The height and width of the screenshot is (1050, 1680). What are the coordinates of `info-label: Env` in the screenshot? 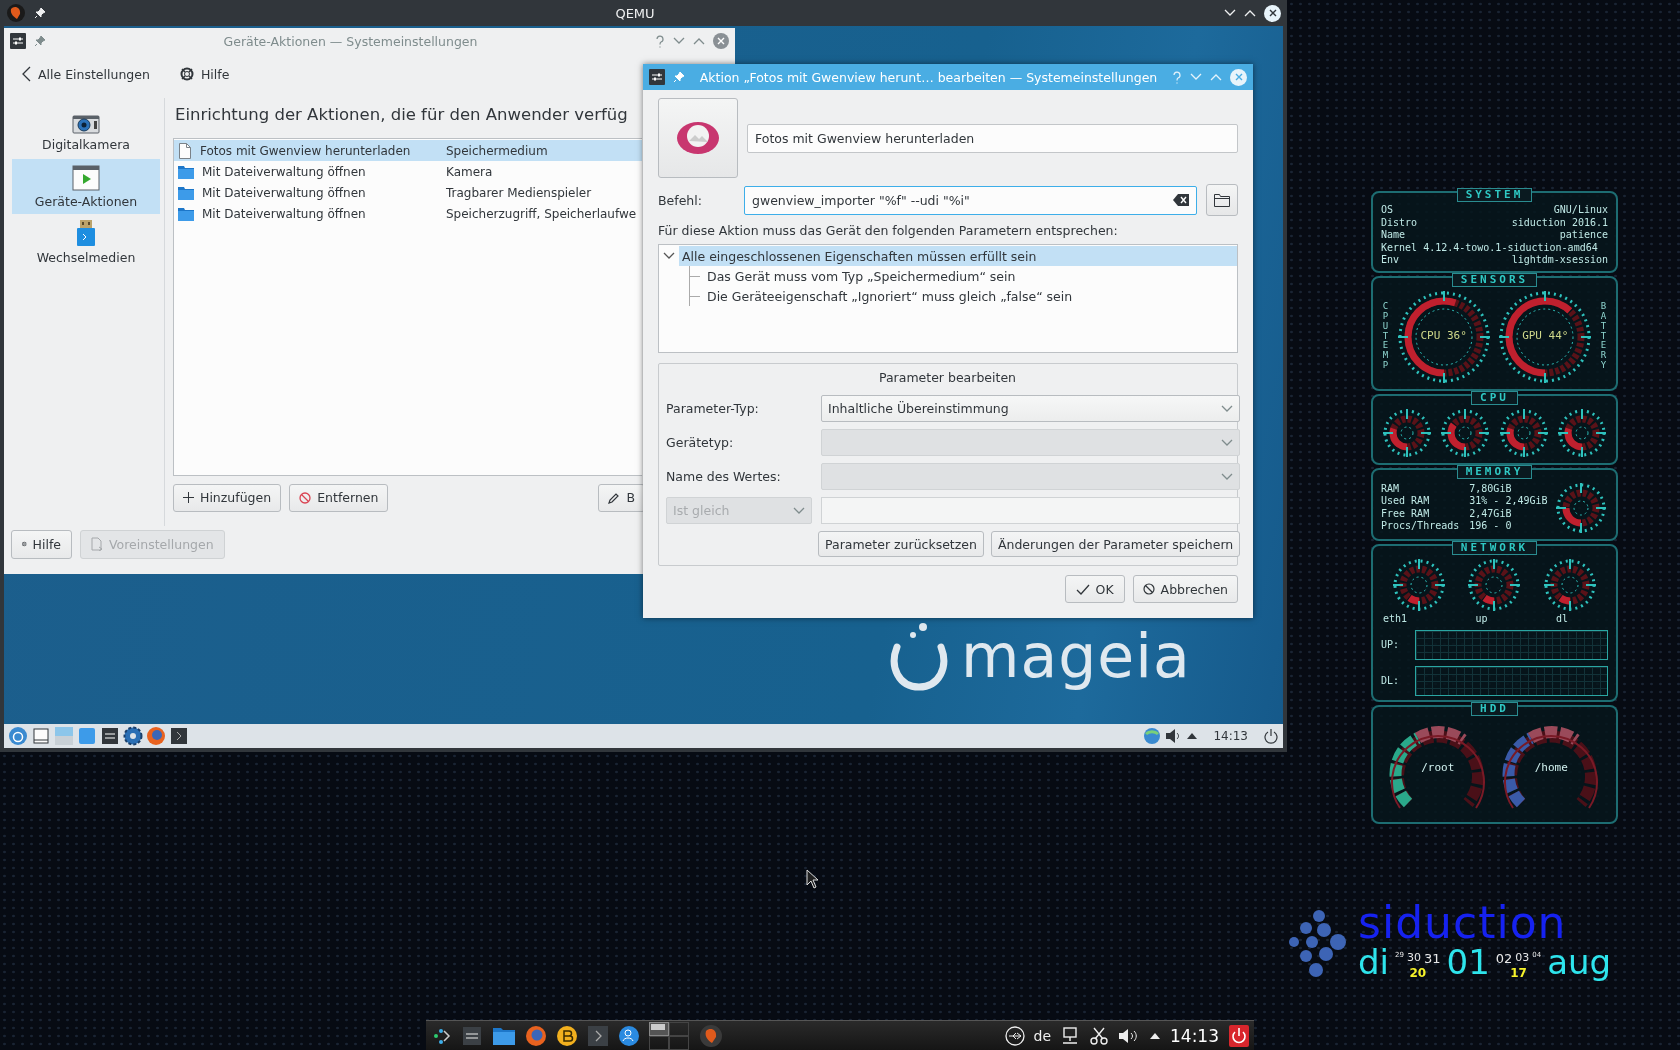 It's located at (1390, 260).